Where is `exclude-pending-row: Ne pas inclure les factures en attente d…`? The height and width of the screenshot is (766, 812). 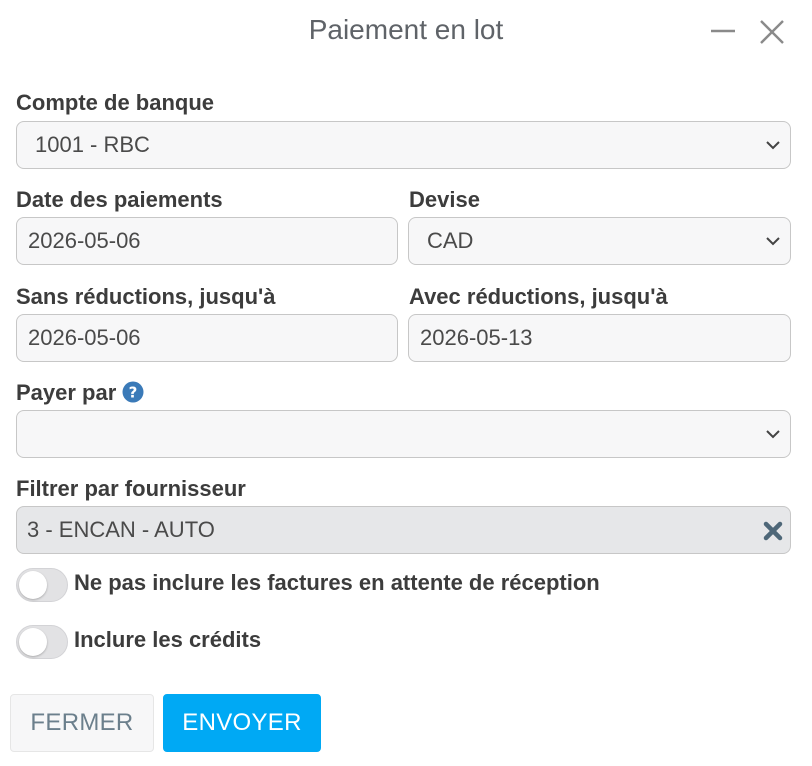 exclude-pending-row: Ne pas inclure les factures en attente d… is located at coordinates (366, 586).